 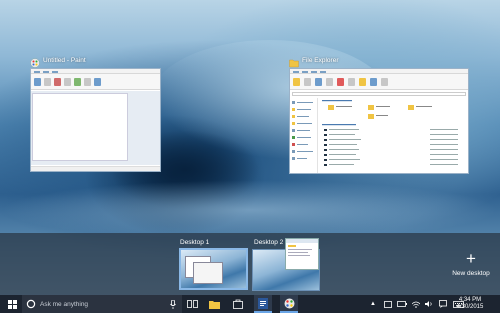 I want to click on desktop-1-thumbnail, so click(x=213, y=269).